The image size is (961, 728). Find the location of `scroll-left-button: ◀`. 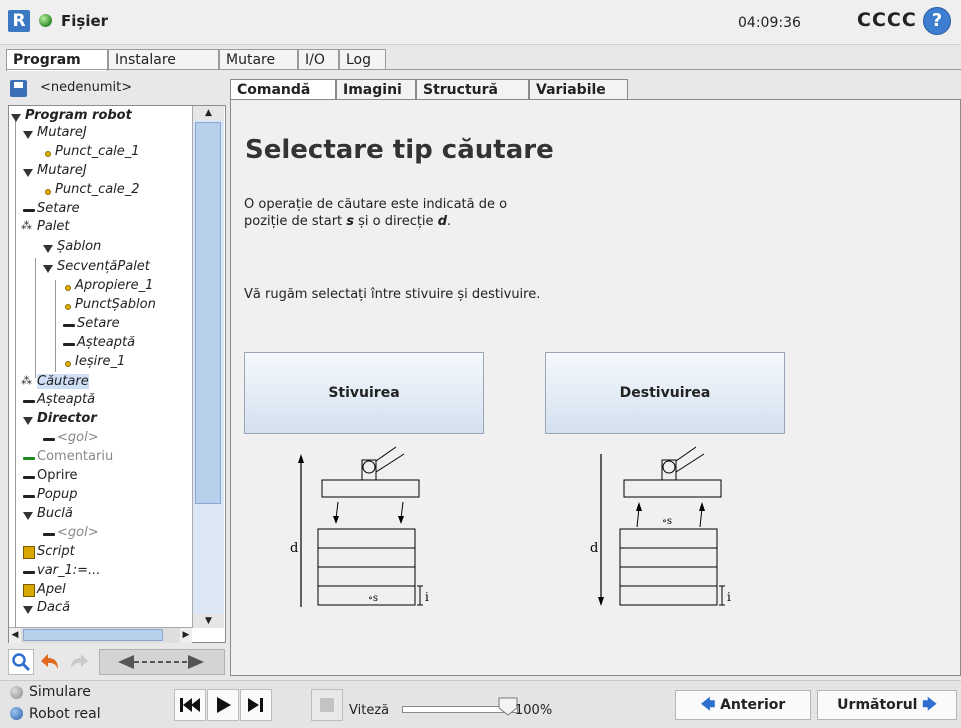

scroll-left-button: ◀ is located at coordinates (15, 635).